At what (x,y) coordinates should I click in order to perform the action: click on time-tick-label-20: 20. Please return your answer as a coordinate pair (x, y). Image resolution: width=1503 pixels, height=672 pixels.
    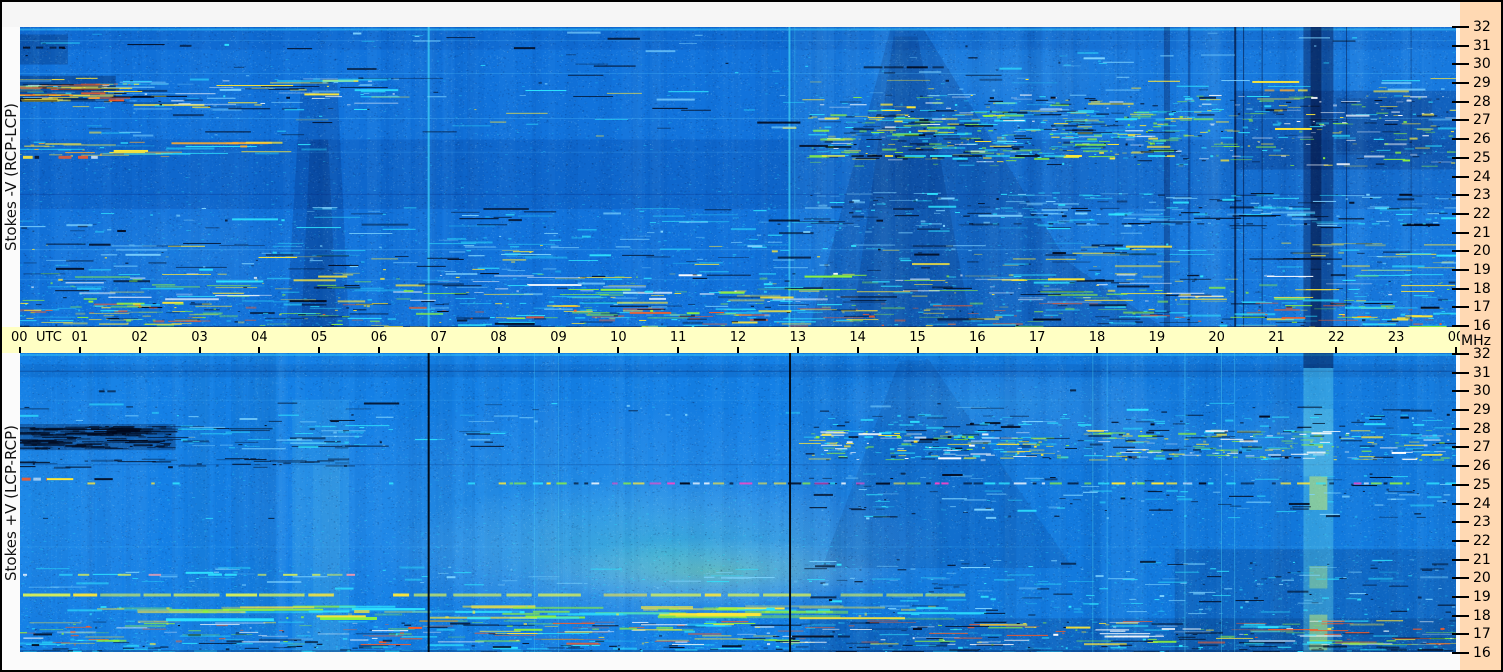
    Looking at the image, I should click on (1216, 337).